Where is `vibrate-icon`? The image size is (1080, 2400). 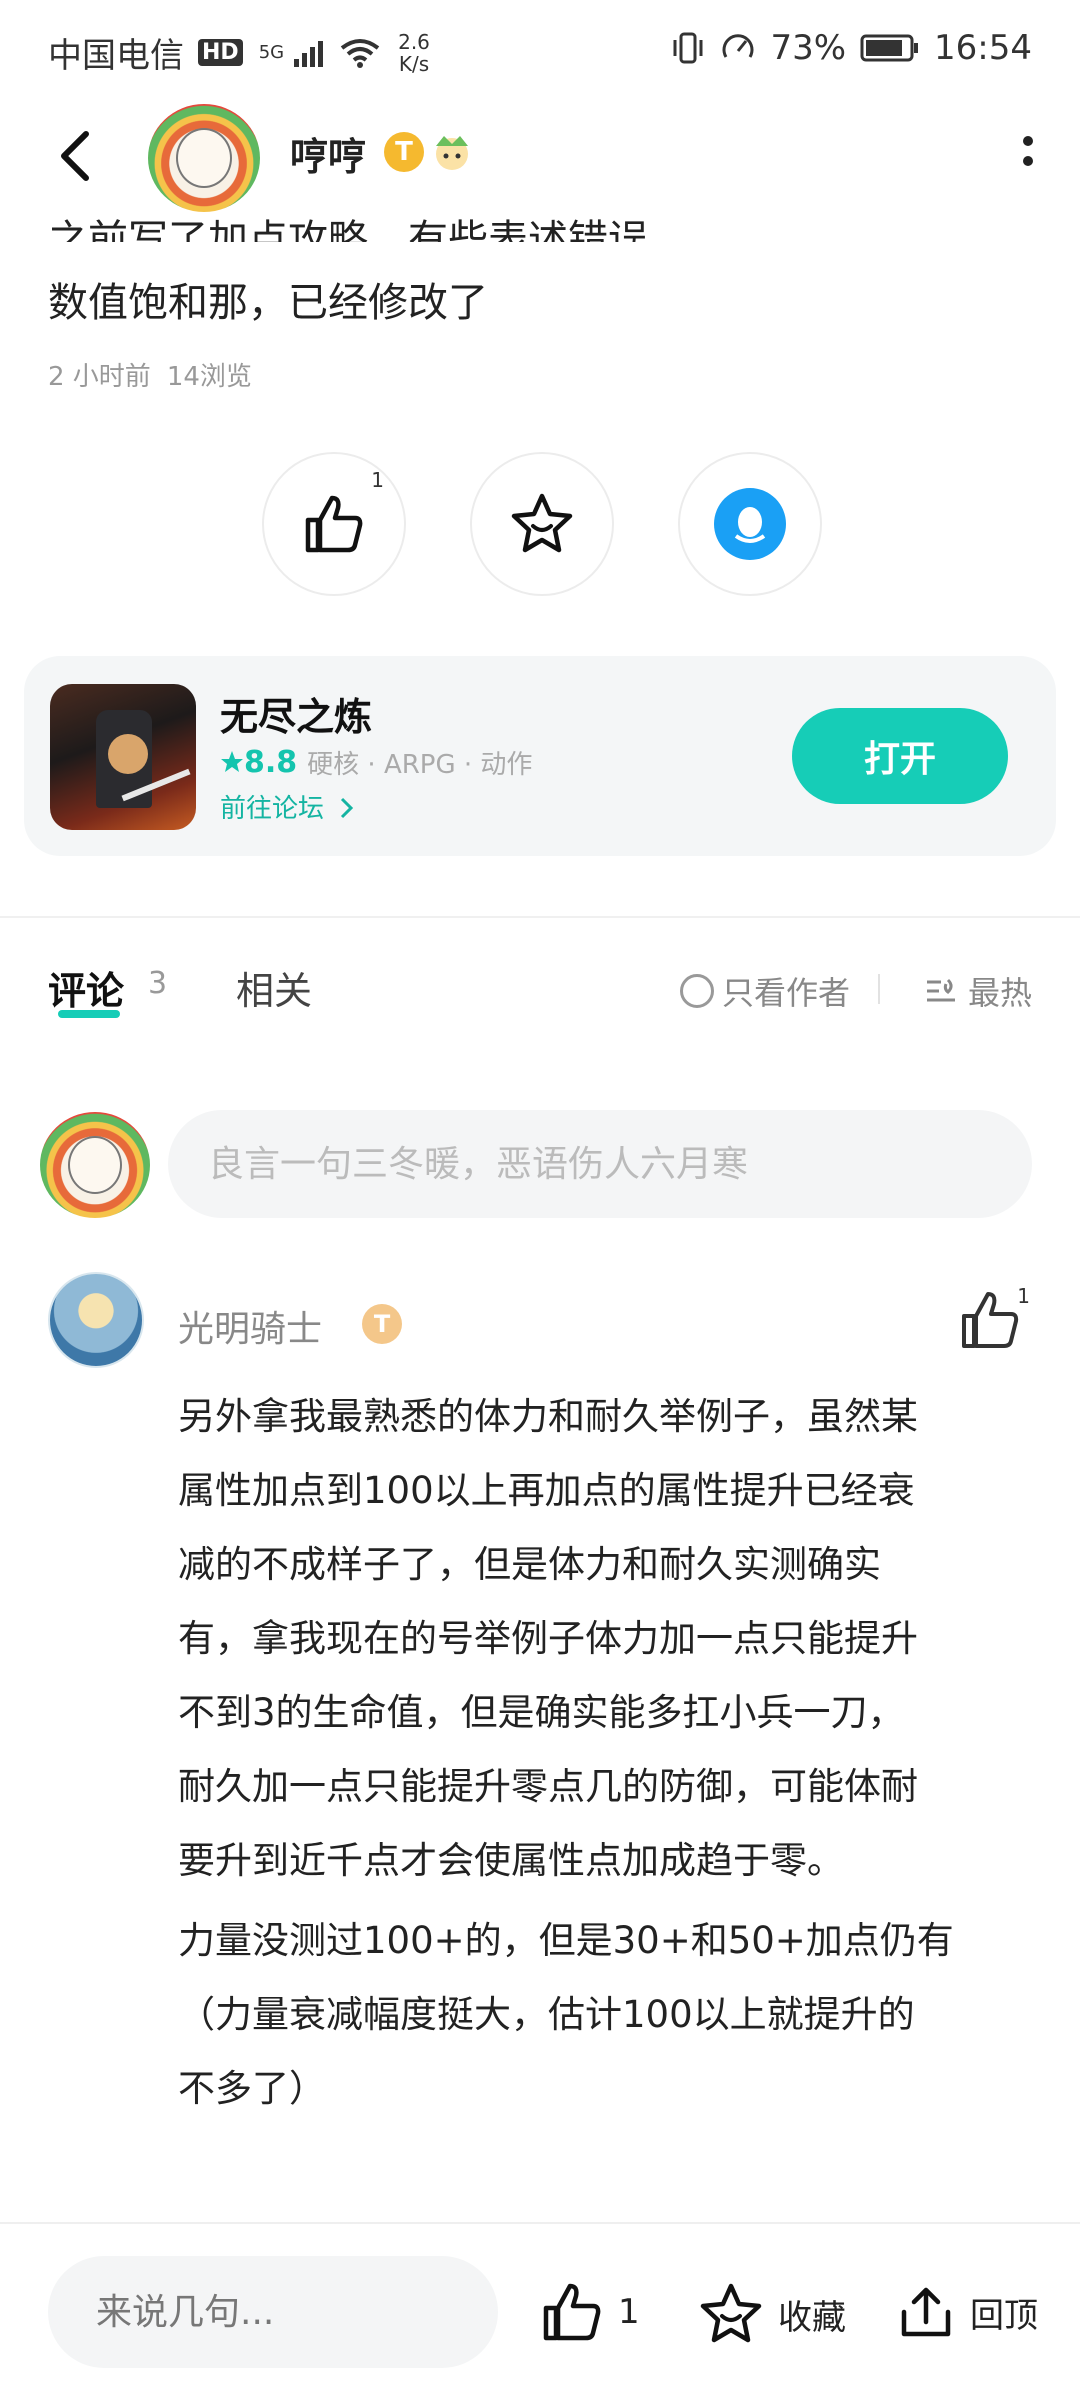
vibrate-icon is located at coordinates (688, 48).